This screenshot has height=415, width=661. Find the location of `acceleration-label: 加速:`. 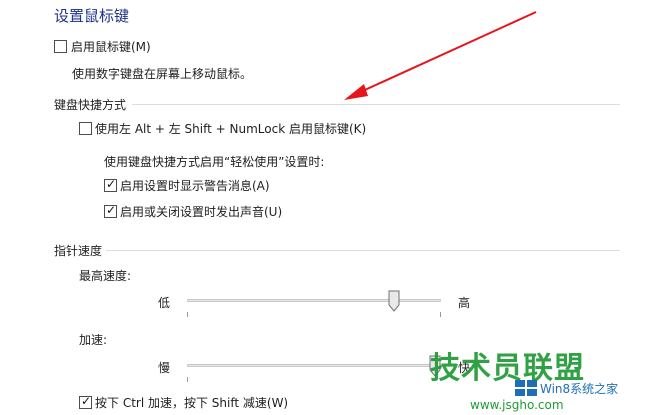

acceleration-label: 加速: is located at coordinates (93, 340).